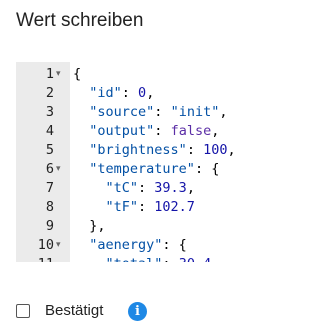 The image size is (336, 334). I want to click on code-token: 30.4, so click(195, 259).